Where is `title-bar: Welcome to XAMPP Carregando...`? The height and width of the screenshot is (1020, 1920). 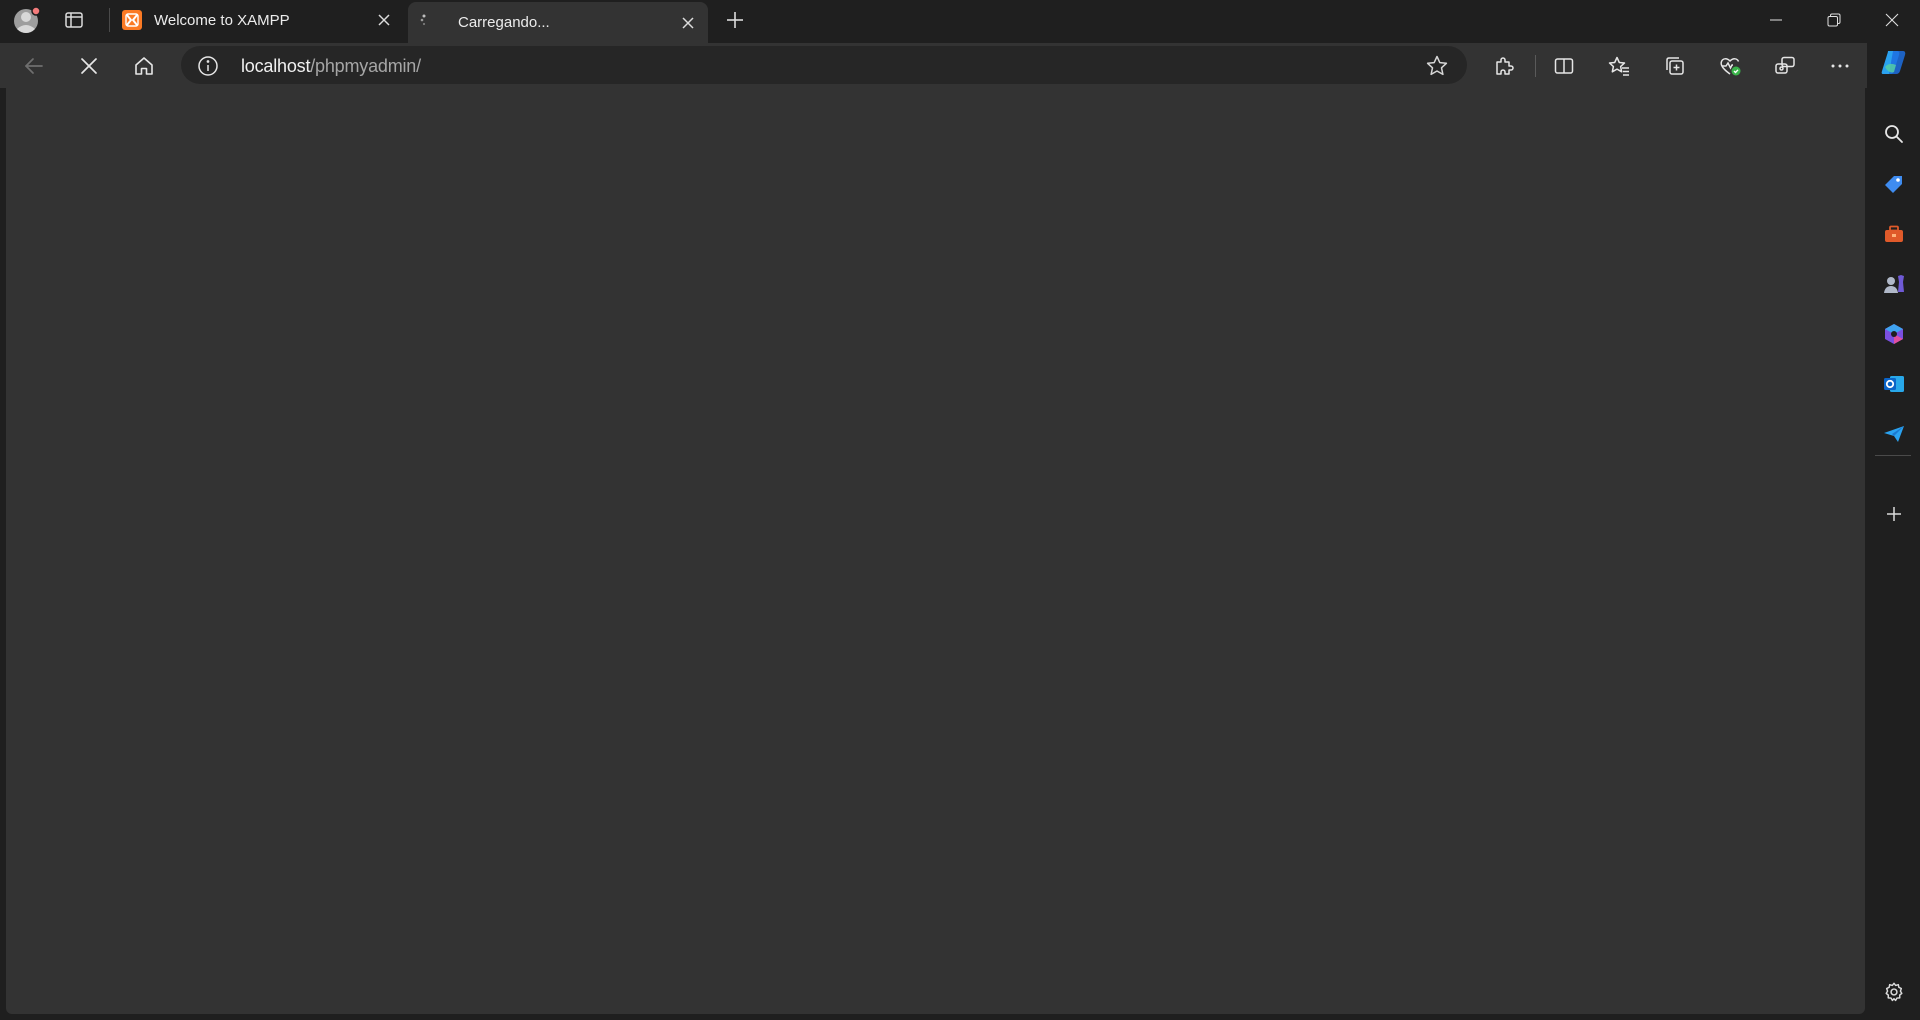 title-bar: Welcome to XAMPP Carregando... is located at coordinates (960, 21).